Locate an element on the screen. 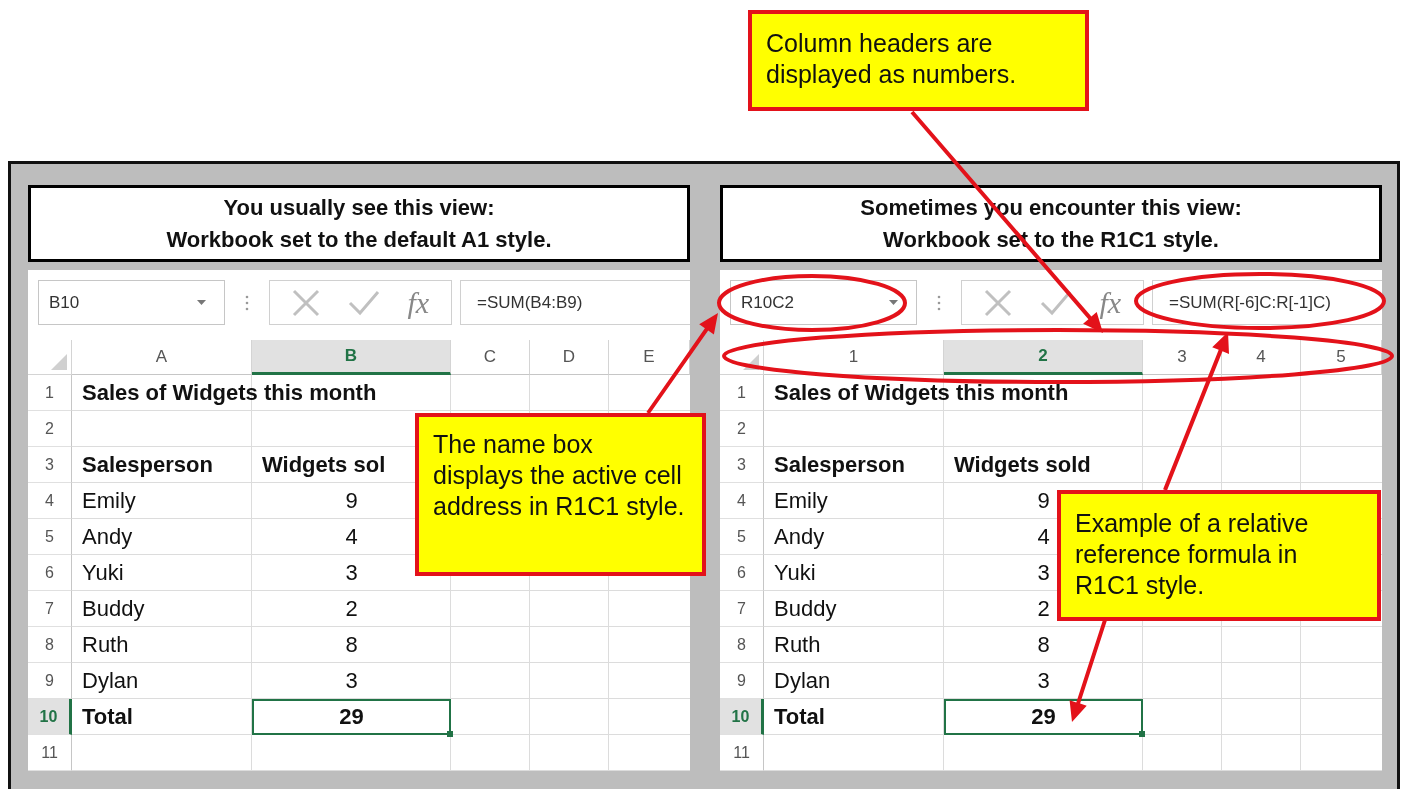 The image size is (1407, 789). check-icon is located at coordinates (363, 302).